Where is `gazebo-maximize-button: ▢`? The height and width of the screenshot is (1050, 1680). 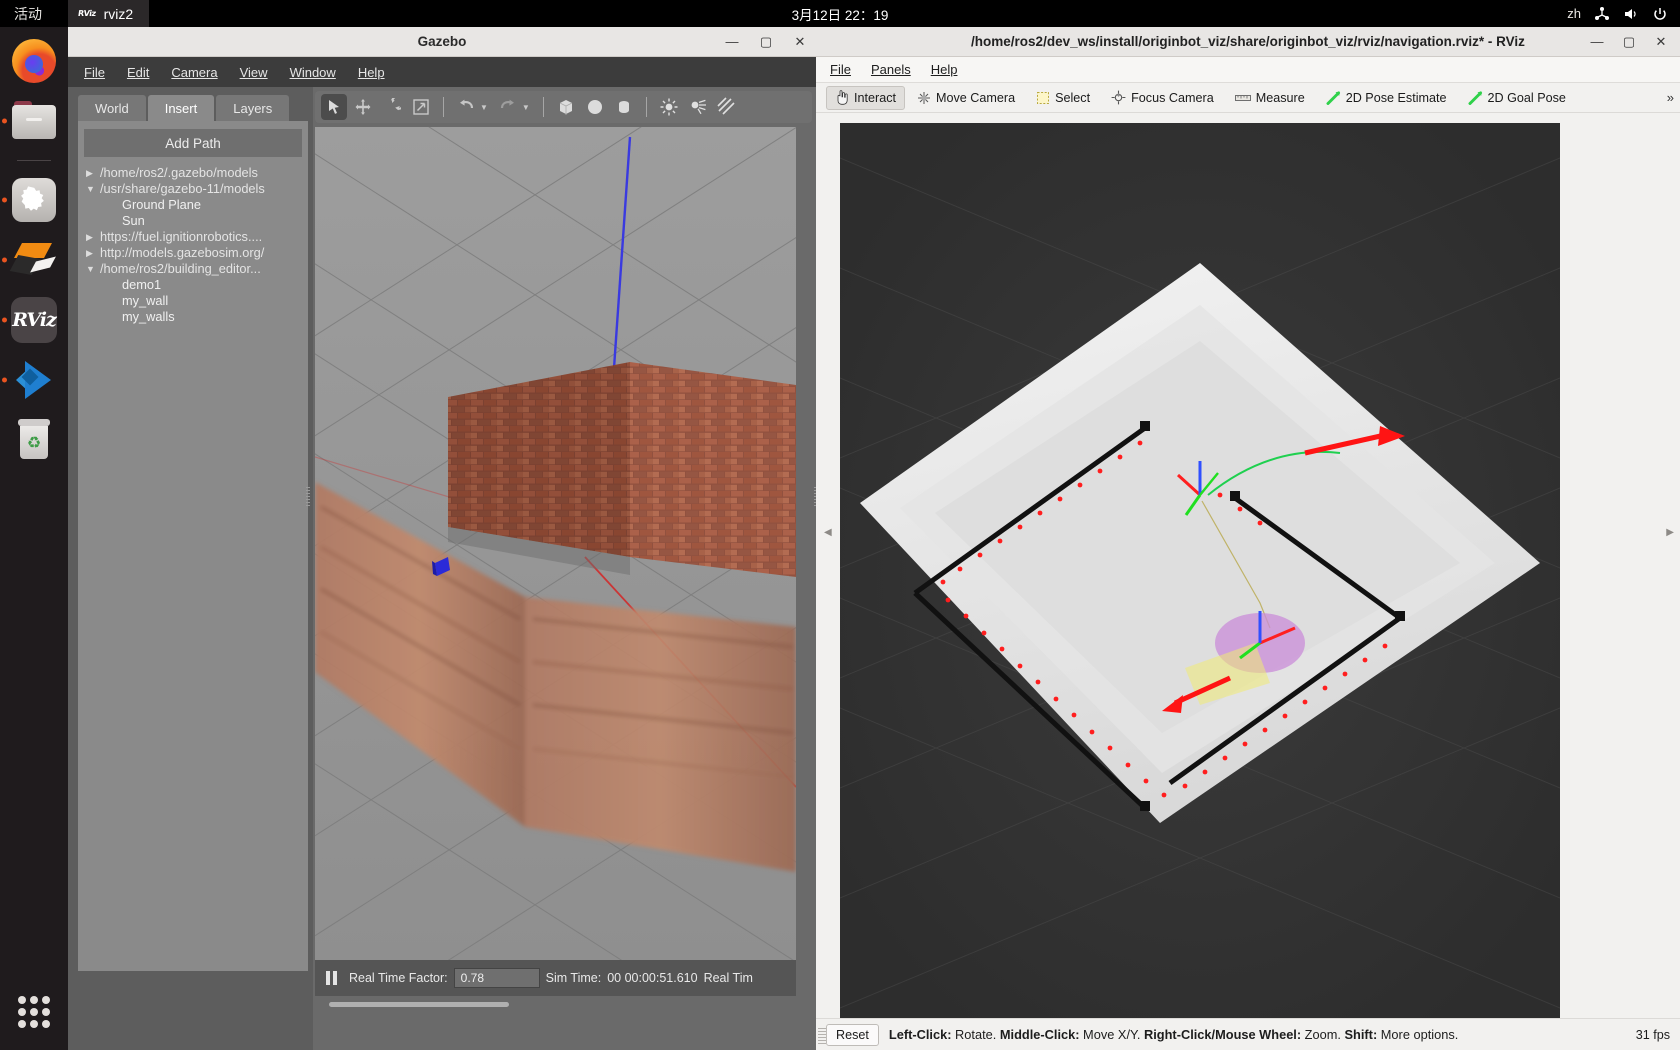 gazebo-maximize-button: ▢ is located at coordinates (766, 42).